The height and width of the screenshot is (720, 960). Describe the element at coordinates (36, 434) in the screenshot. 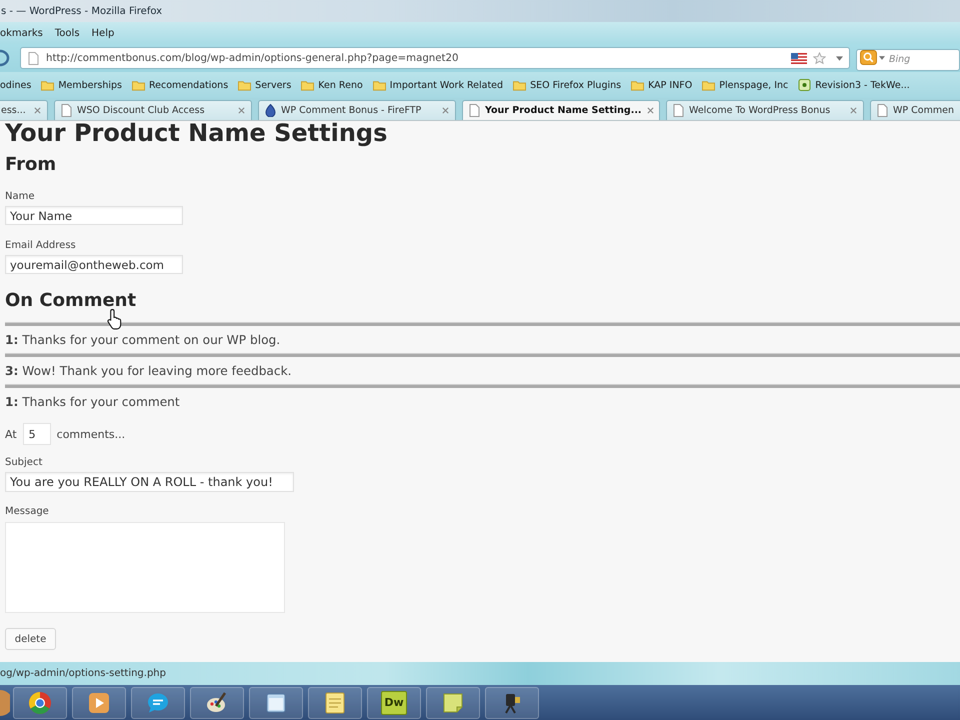

I see `count-field: 5` at that location.